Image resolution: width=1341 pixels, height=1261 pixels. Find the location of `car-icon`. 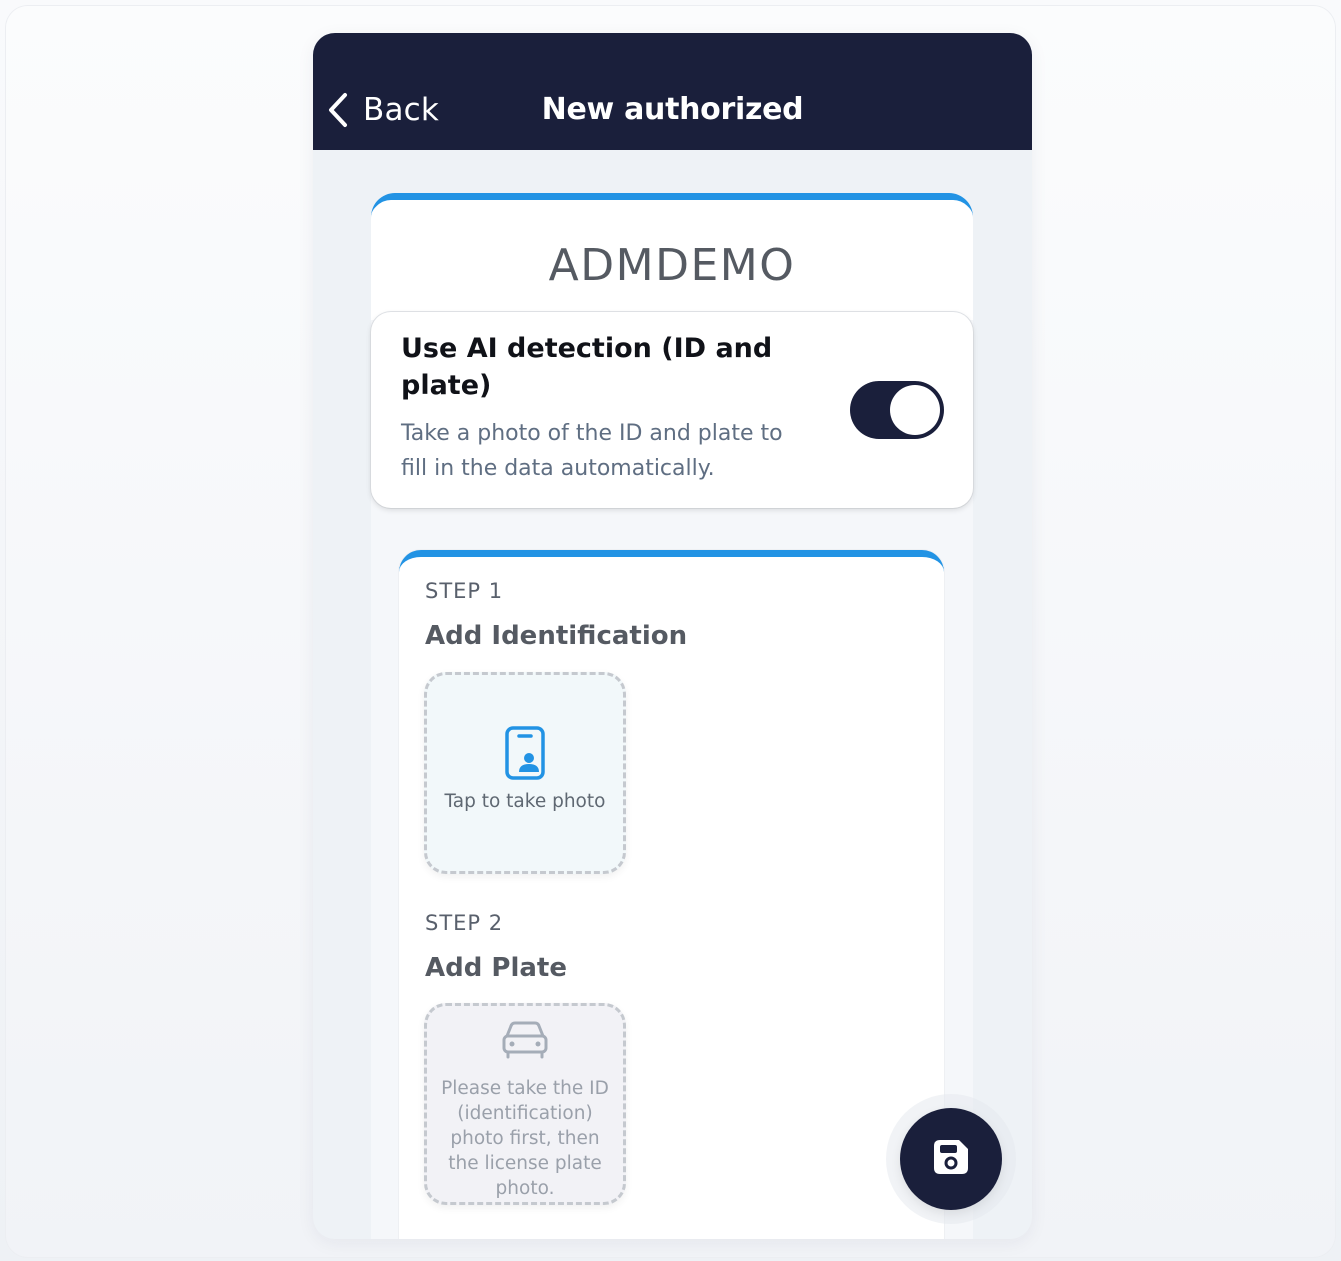

car-icon is located at coordinates (525, 1040).